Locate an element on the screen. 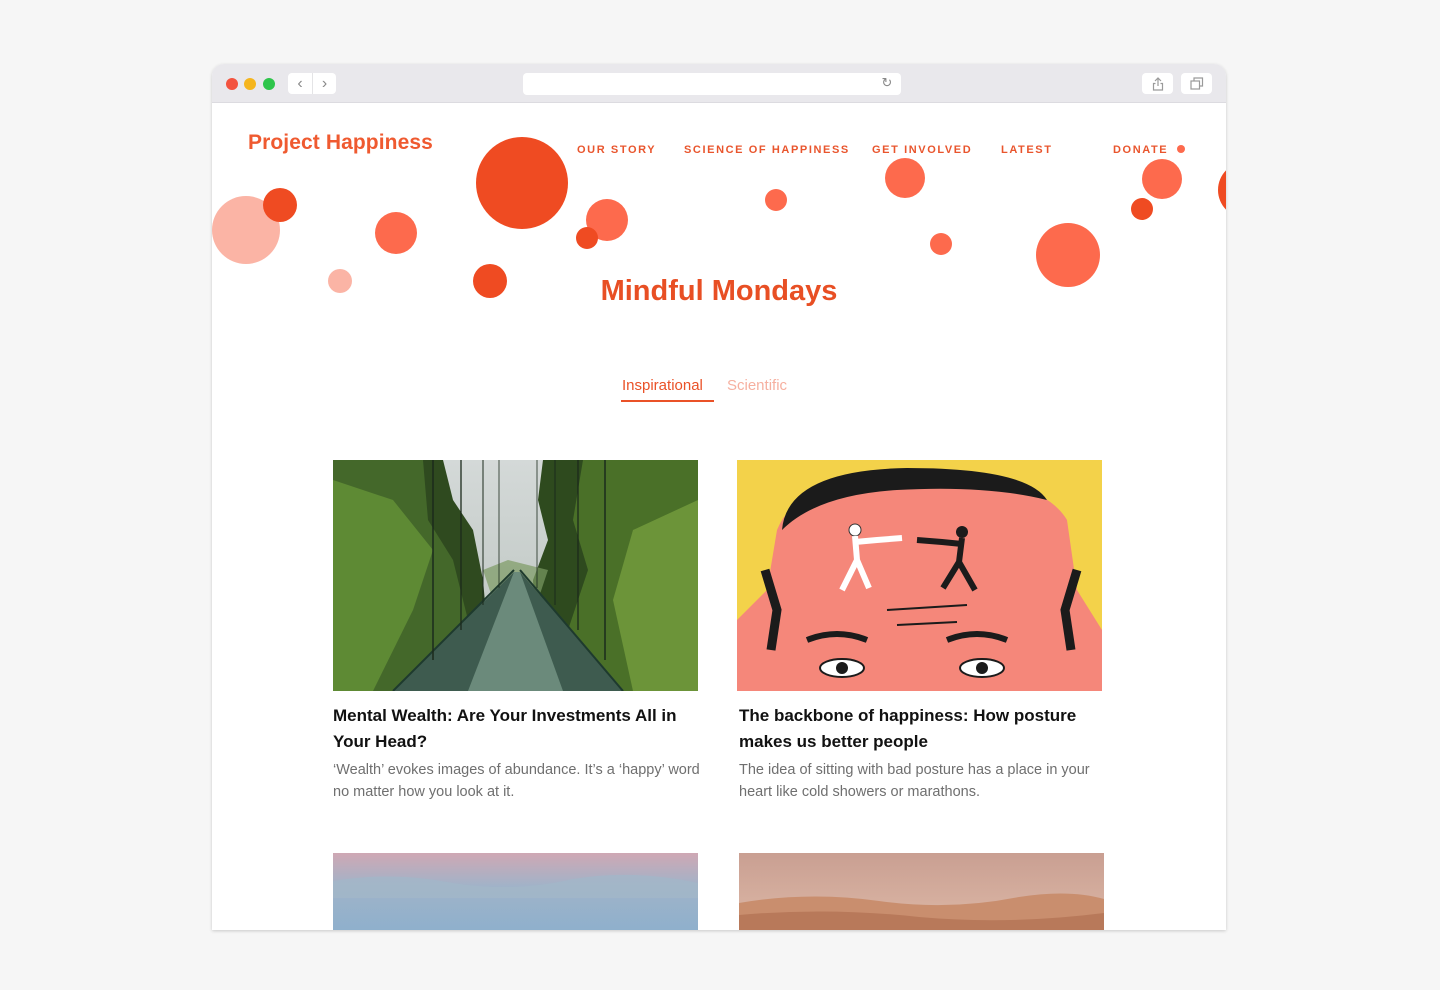 This screenshot has width=1440, height=990. share-icon is located at coordinates (1157, 83).